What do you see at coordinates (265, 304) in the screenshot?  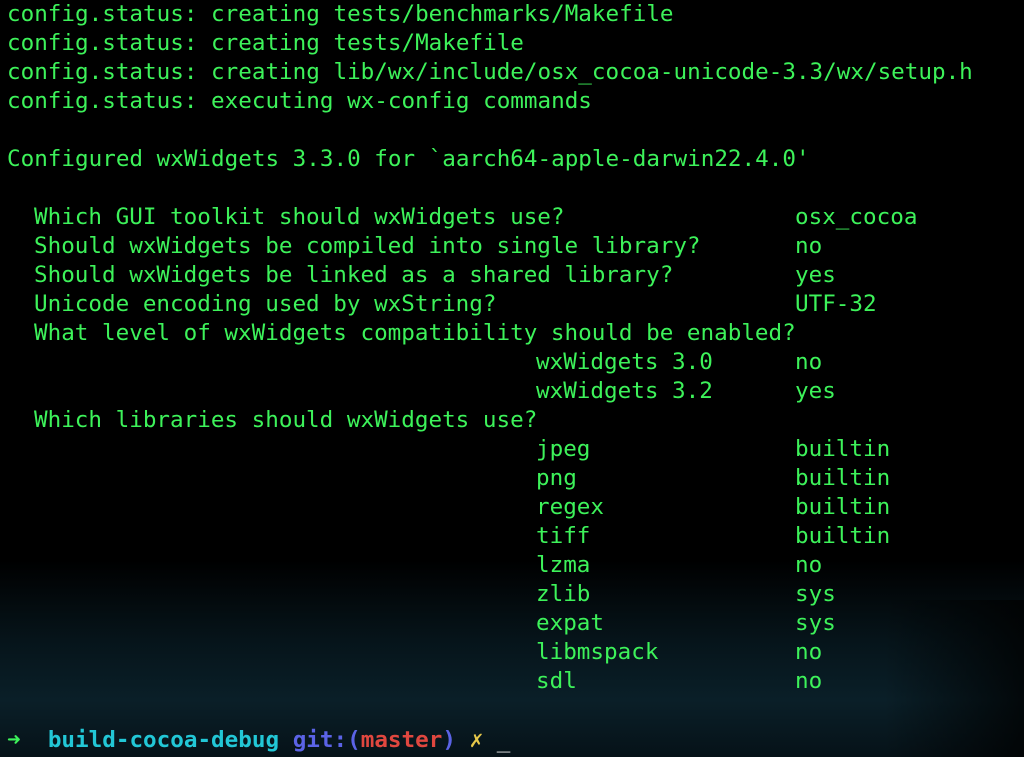 I see `question-unicode-encoding: Unicode encoding used by wxString?` at bounding box center [265, 304].